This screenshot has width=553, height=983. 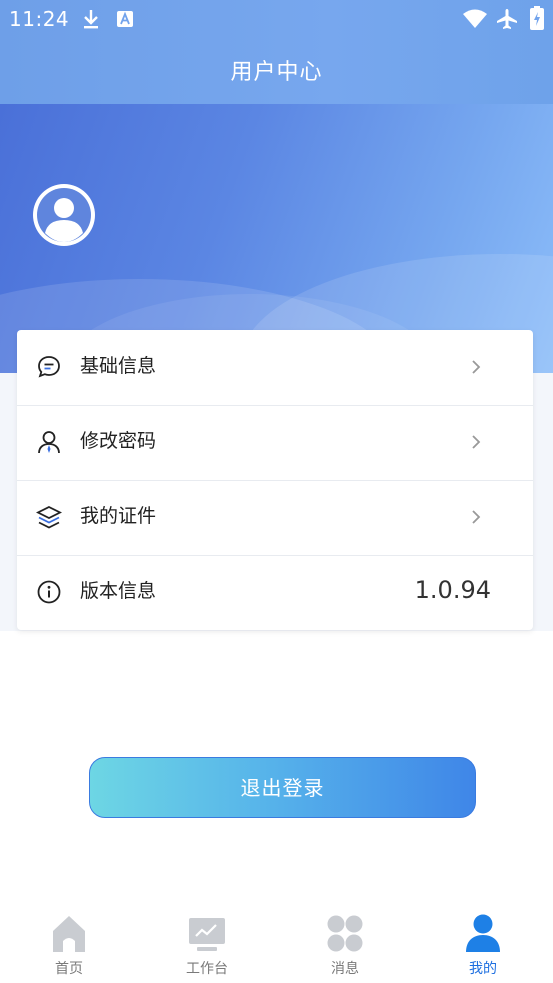 I want to click on tab-messages: 消息, so click(x=345, y=947).